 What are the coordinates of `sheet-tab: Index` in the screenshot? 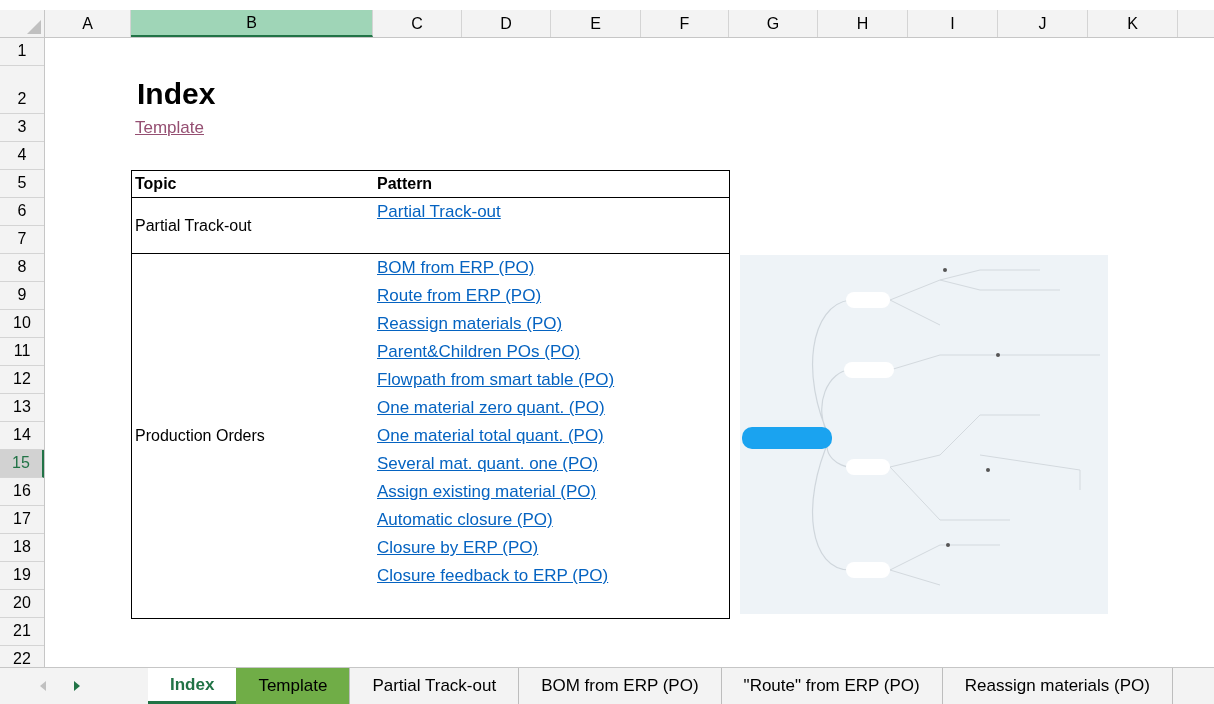 It's located at (192, 686).